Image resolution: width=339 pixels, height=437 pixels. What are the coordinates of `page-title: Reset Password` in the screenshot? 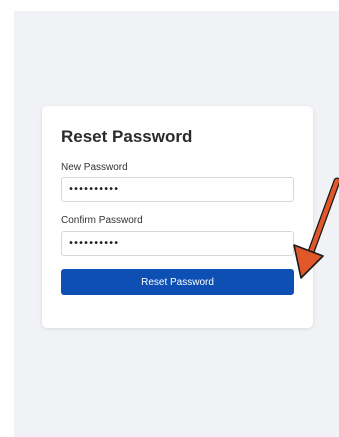 It's located at (127, 136).